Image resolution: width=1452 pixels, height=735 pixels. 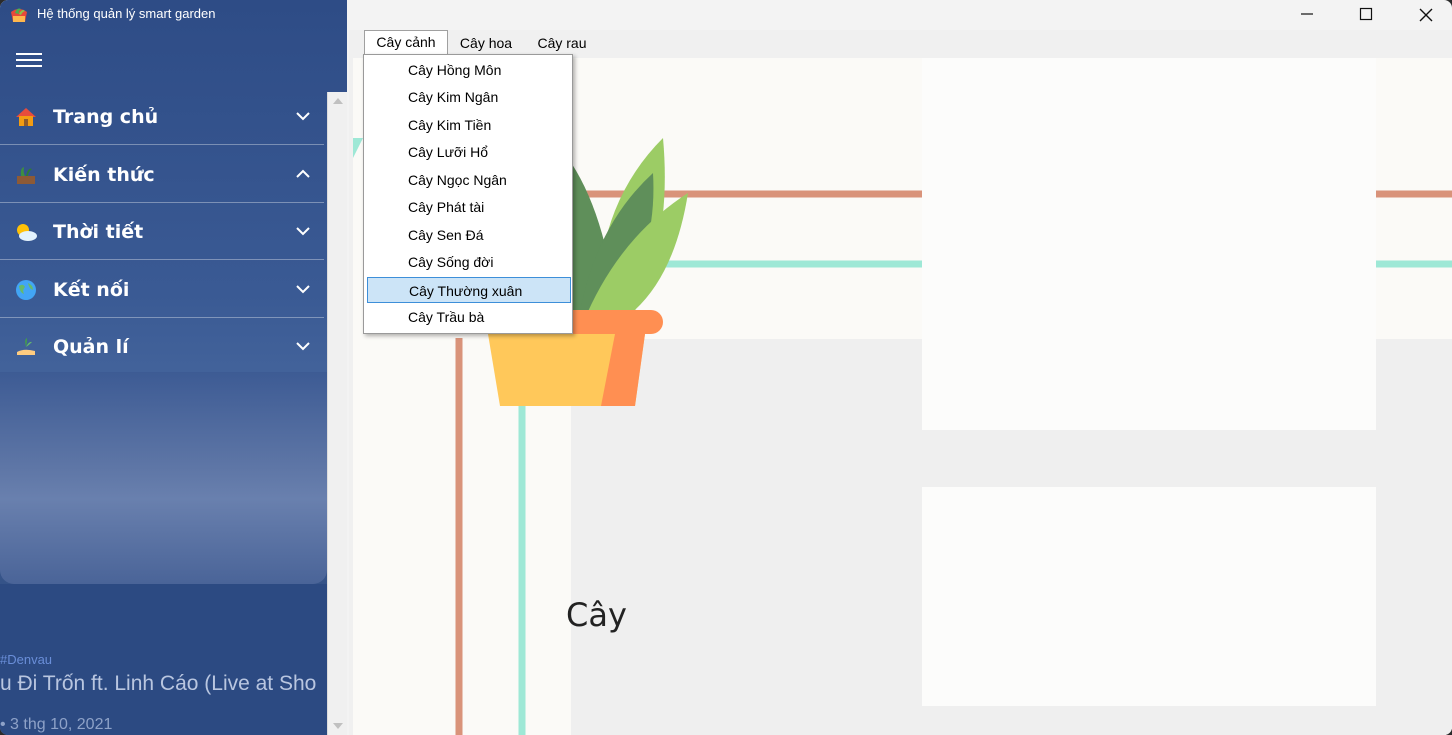 What do you see at coordinates (338, 101) in the screenshot?
I see `scroll-up-icon` at bounding box center [338, 101].